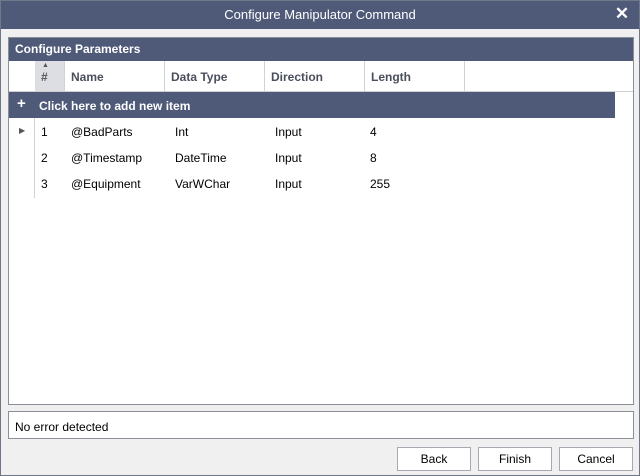 Image resolution: width=640 pixels, height=476 pixels. What do you see at coordinates (106, 184) in the screenshot?
I see `row-name: @Equipment` at bounding box center [106, 184].